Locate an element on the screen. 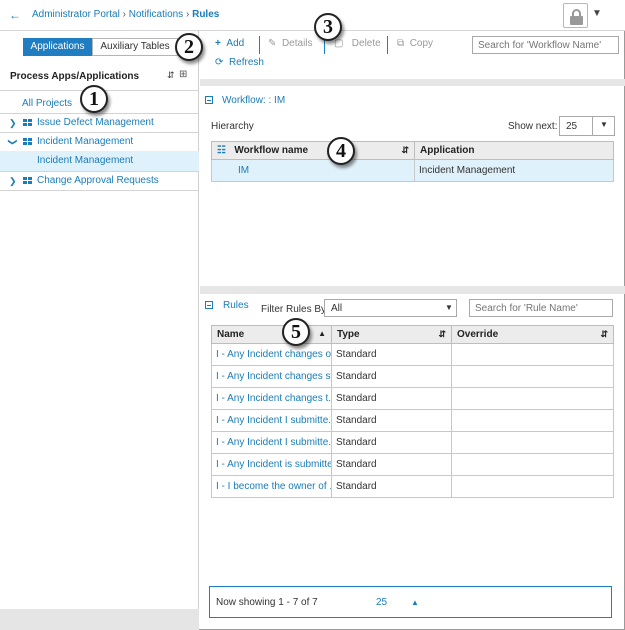 This screenshot has width=625, height=630. column-header-workflow-name: ☷ Workflow name ⇵ is located at coordinates (313, 150).